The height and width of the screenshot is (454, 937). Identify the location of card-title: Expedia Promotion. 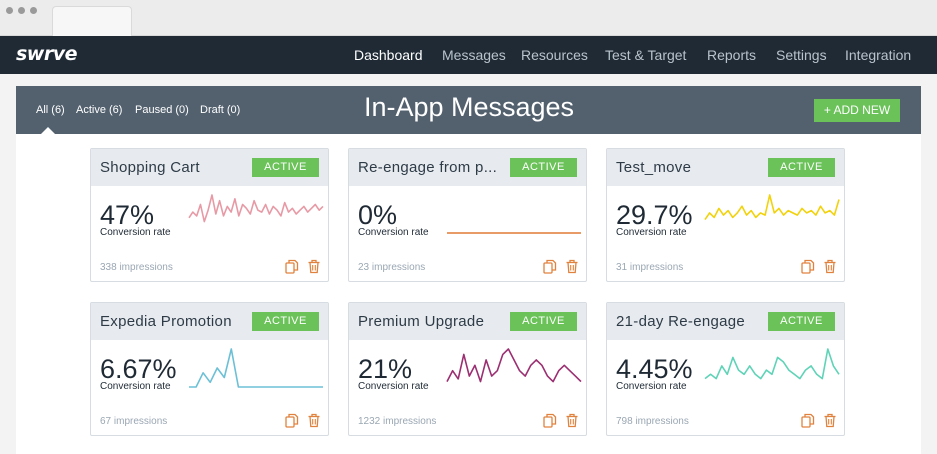
(175, 321).